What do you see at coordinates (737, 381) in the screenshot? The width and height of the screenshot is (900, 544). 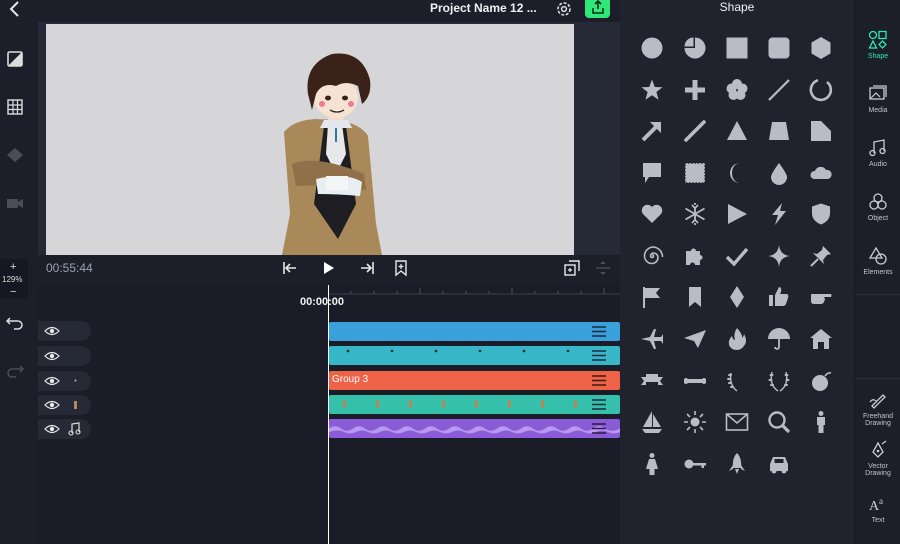 I see `laurel-half-shape-icon` at bounding box center [737, 381].